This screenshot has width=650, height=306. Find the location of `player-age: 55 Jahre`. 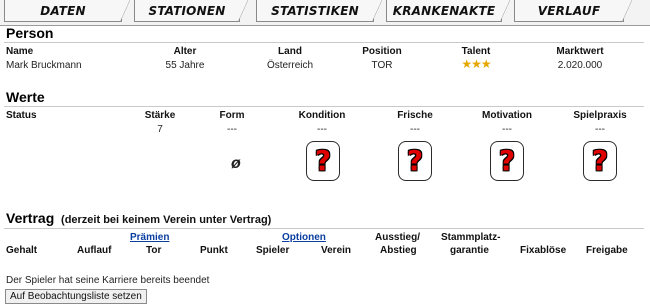

player-age: 55 Jahre is located at coordinates (185, 65).